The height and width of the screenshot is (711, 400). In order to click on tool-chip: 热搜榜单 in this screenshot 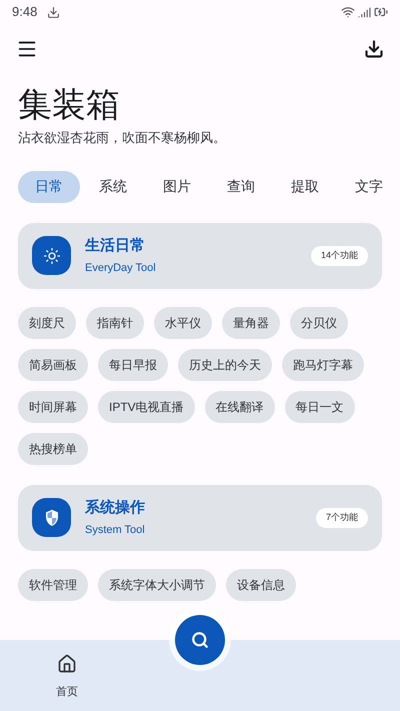, I will do `click(53, 448)`.